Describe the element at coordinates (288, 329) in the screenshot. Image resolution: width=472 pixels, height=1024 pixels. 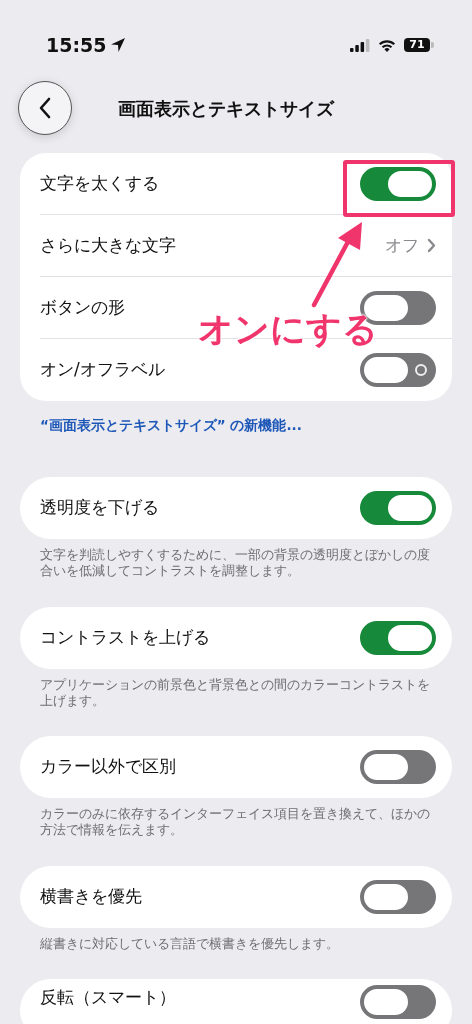
I see `annotation-text: オンにする` at that location.